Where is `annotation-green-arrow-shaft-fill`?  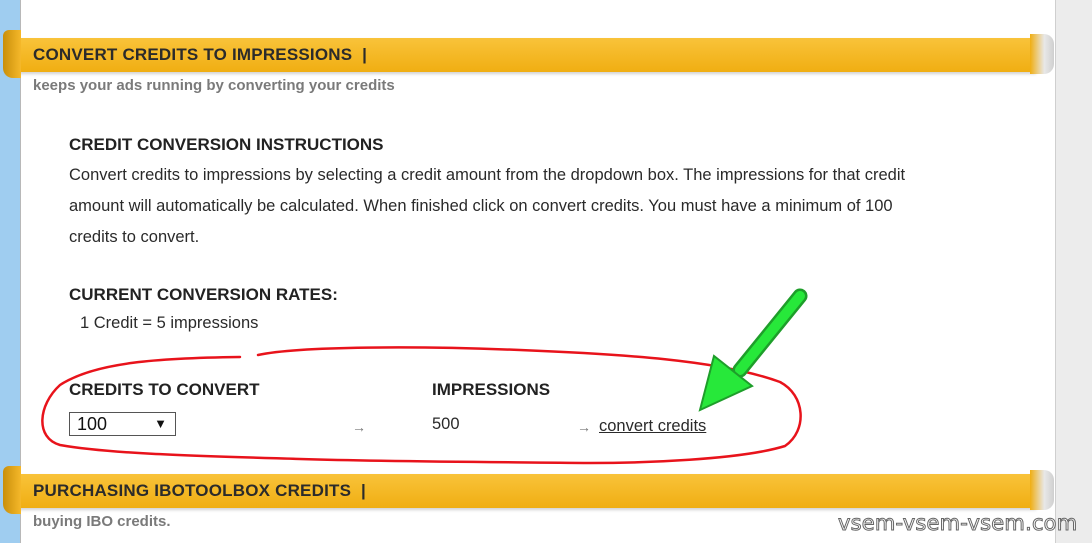
annotation-green-arrow-shaft-fill is located at coordinates (770, 333).